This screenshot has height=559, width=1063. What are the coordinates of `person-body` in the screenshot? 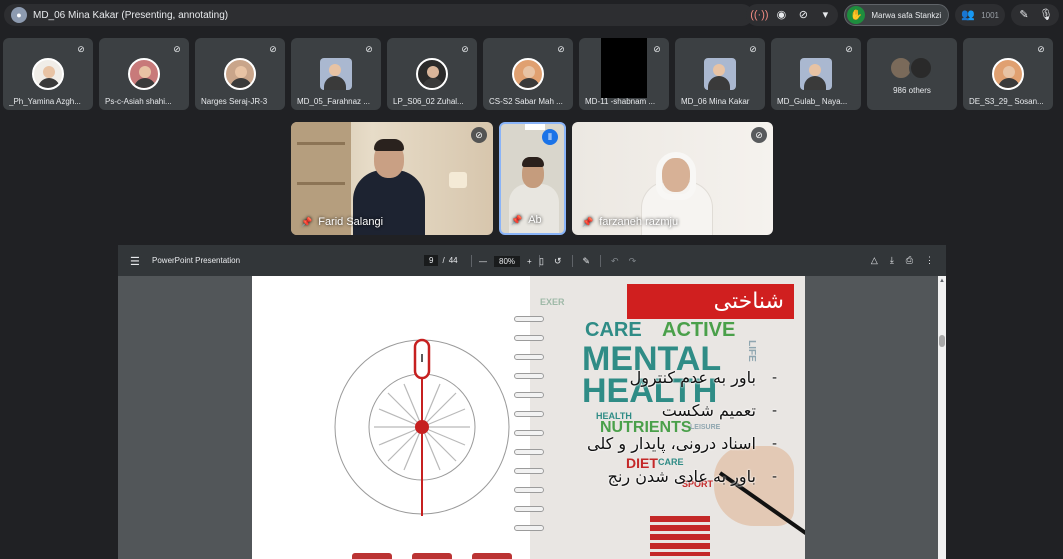 It's located at (534, 208).